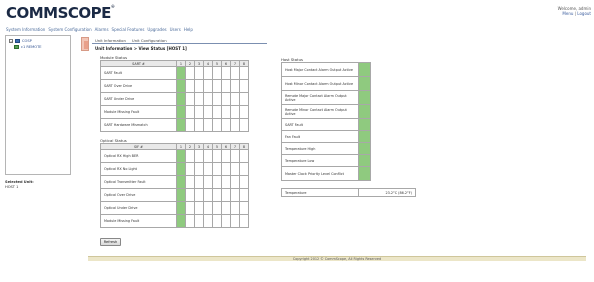 The image size is (594, 282). What do you see at coordinates (138, 208) in the screenshot?
I see `optical-row-label: Optical Under Drive` at bounding box center [138, 208].